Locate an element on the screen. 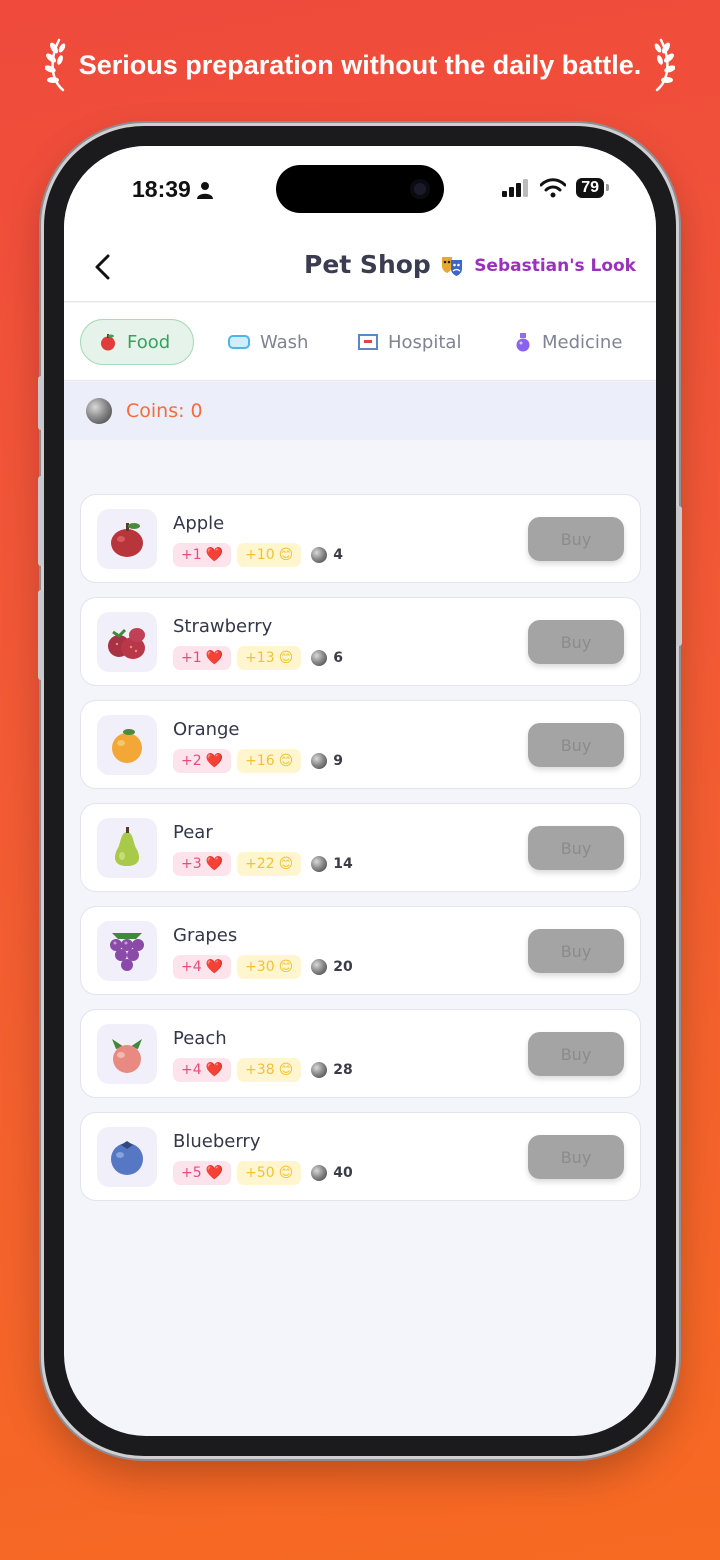 Image resolution: width=720 pixels, height=1560 pixels. item-price: 9 is located at coordinates (327, 761).